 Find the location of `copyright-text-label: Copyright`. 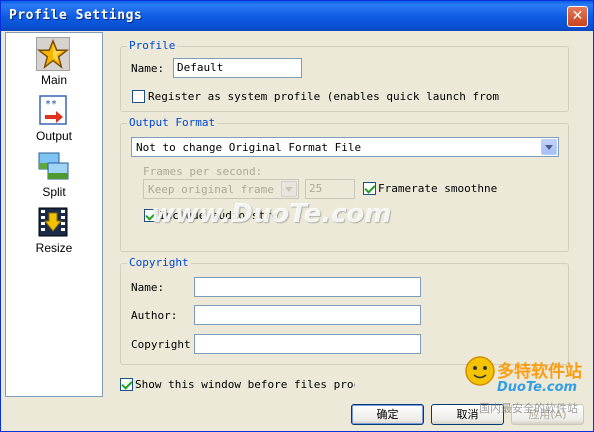

copyright-text-label: Copyright is located at coordinates (161, 344).